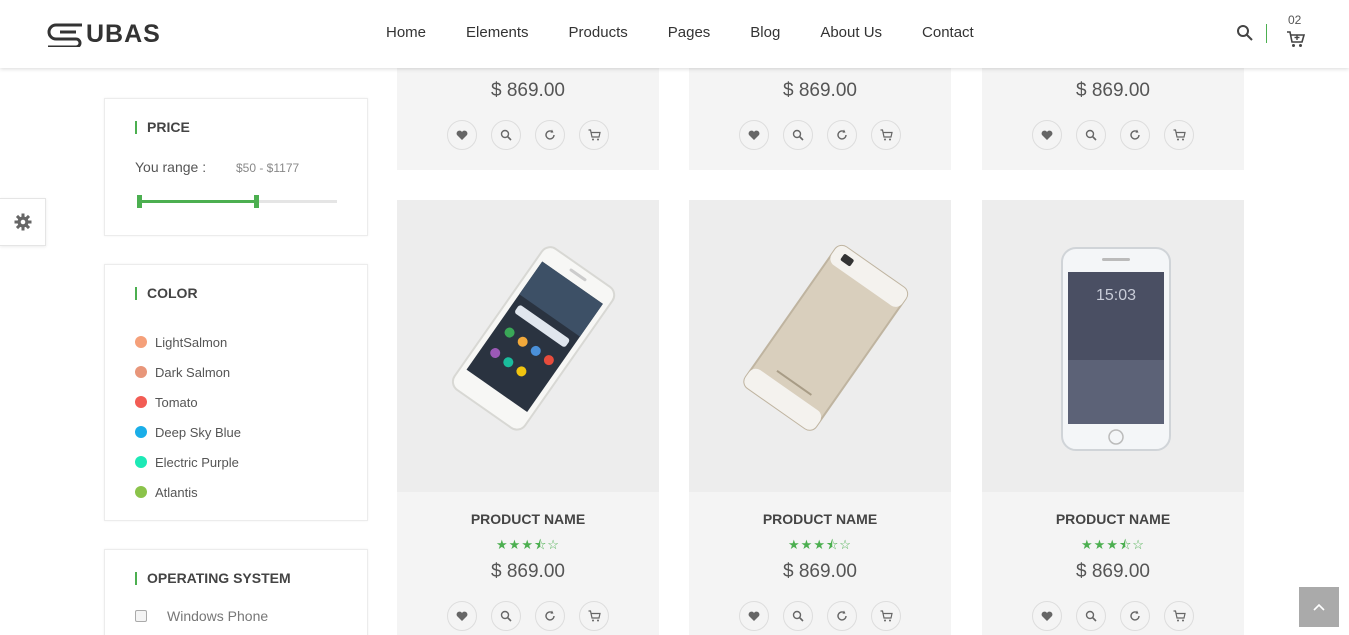 This screenshot has width=1349, height=635. I want to click on color-label: Atlantis, so click(176, 492).